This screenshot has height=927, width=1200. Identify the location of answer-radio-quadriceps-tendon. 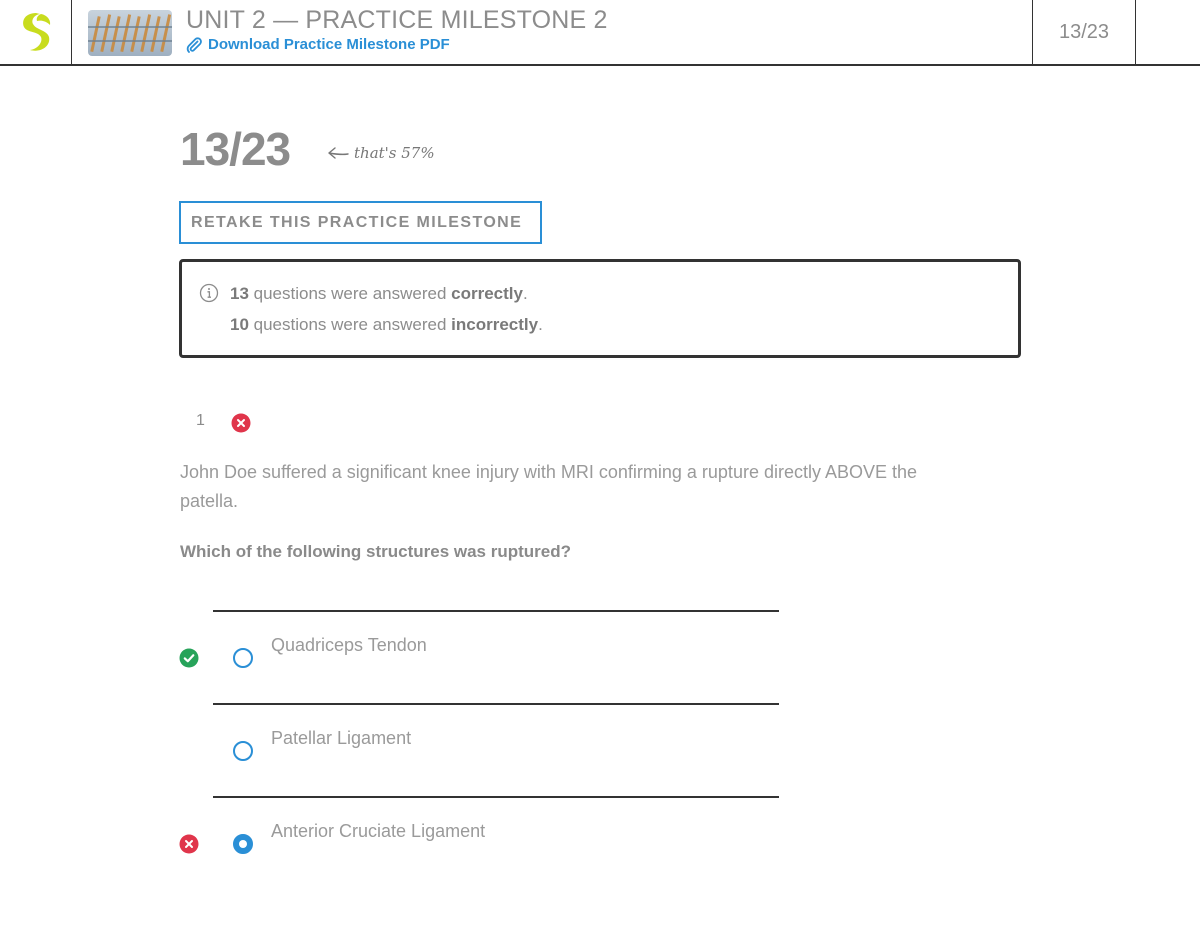
(243, 658).